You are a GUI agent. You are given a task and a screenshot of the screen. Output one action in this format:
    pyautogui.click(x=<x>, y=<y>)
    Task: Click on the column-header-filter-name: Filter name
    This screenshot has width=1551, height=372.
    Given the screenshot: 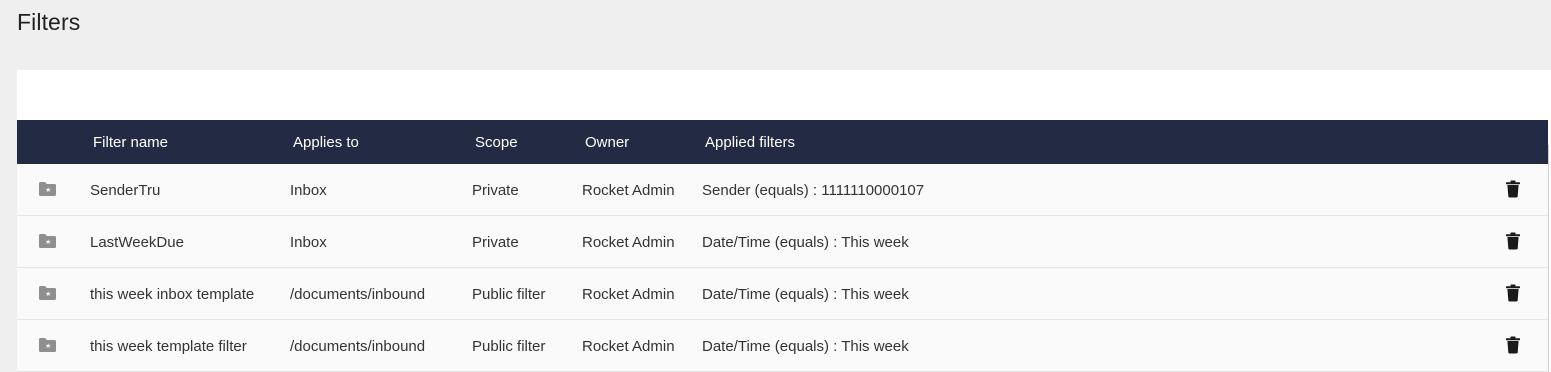 What is the action you would take?
    pyautogui.click(x=130, y=142)
    